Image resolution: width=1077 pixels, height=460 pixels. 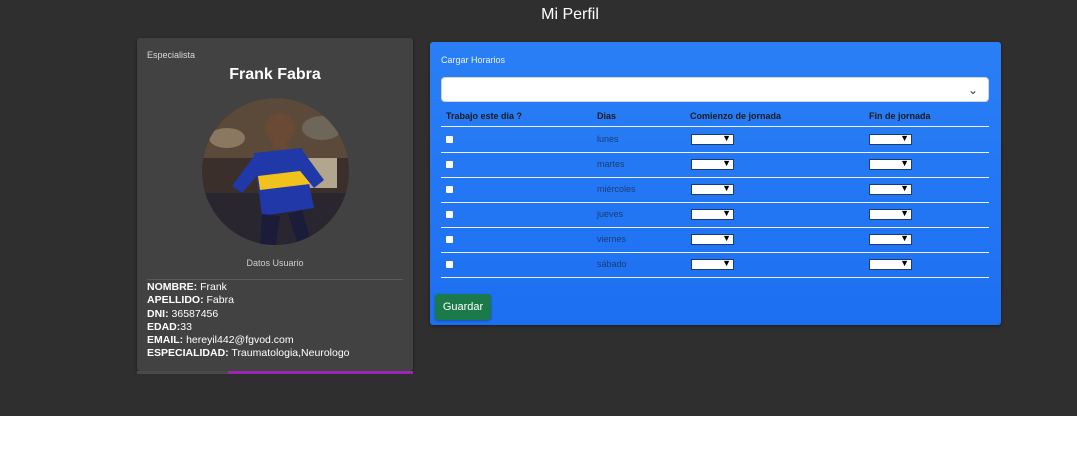 I want to click on avatar, so click(x=275, y=171).